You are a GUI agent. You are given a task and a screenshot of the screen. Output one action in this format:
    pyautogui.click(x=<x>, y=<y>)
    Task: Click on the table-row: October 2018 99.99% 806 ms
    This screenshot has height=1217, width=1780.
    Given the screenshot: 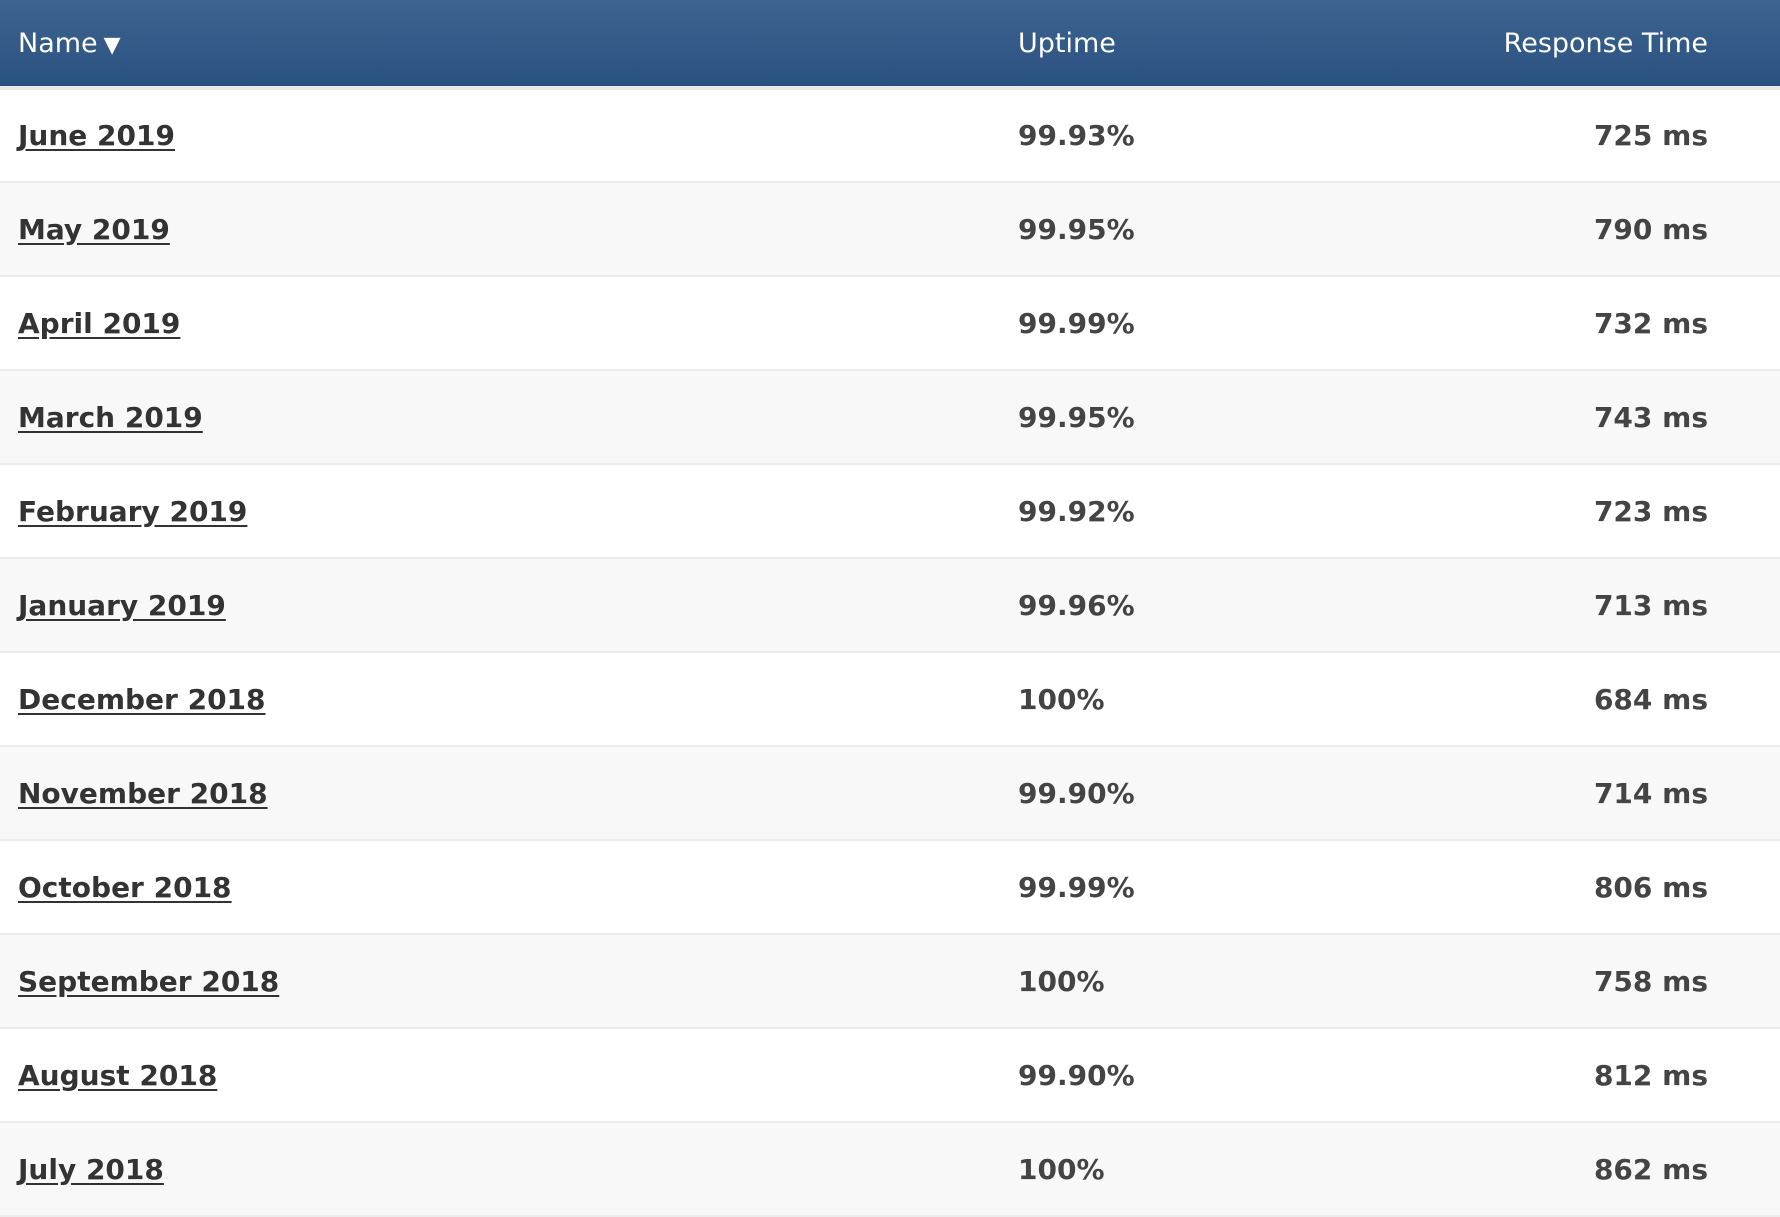 What is the action you would take?
    pyautogui.click(x=890, y=887)
    